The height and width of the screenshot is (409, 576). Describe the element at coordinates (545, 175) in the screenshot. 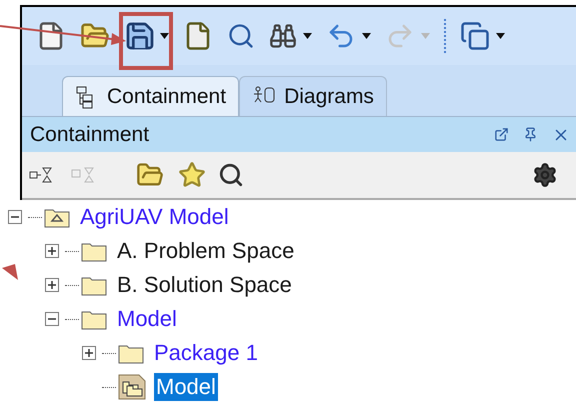

I see `settings-icon` at that location.